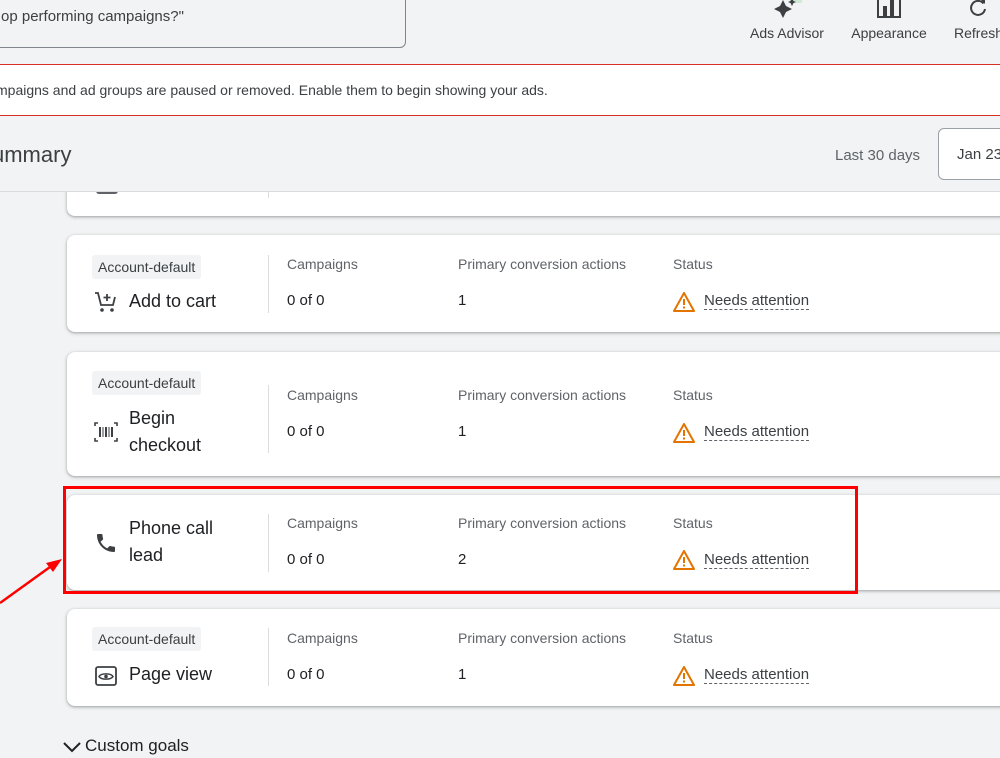 The image size is (1000, 758). I want to click on date-range-value: Jan 23, so click(978, 154).